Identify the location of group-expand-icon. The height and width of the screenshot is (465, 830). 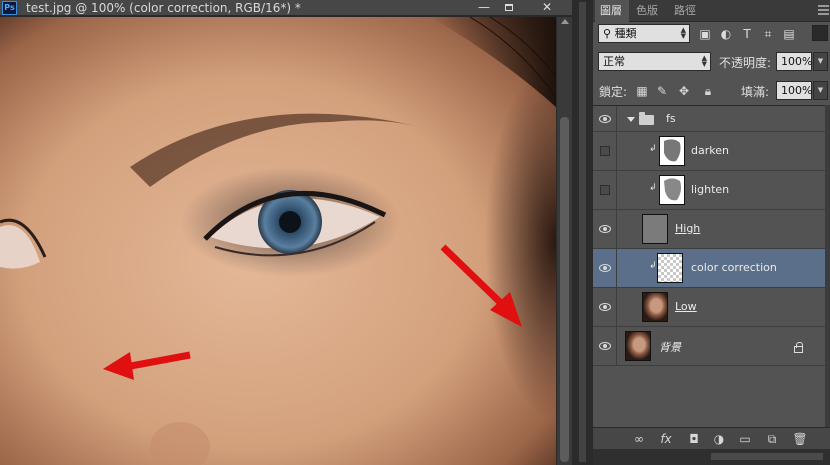
(631, 119).